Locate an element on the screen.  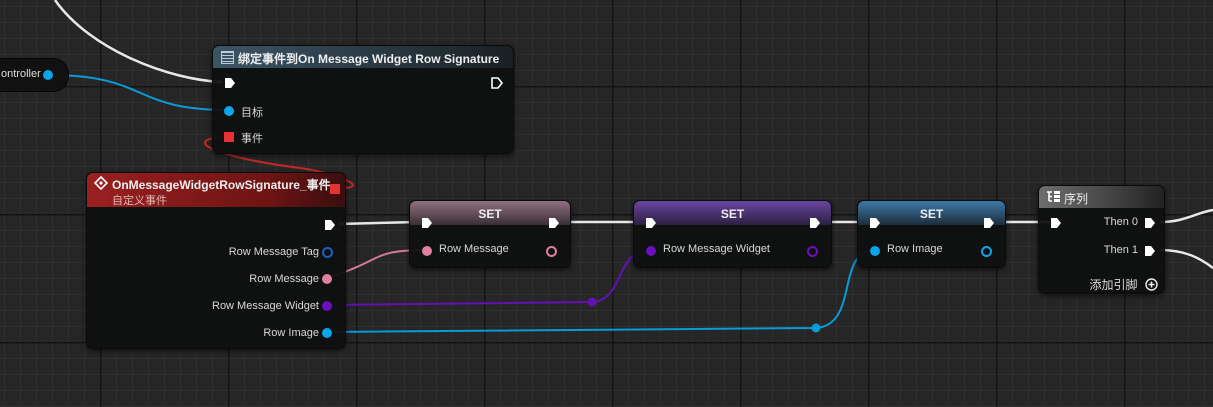
sequence-header: 序列 is located at coordinates (1101, 197).